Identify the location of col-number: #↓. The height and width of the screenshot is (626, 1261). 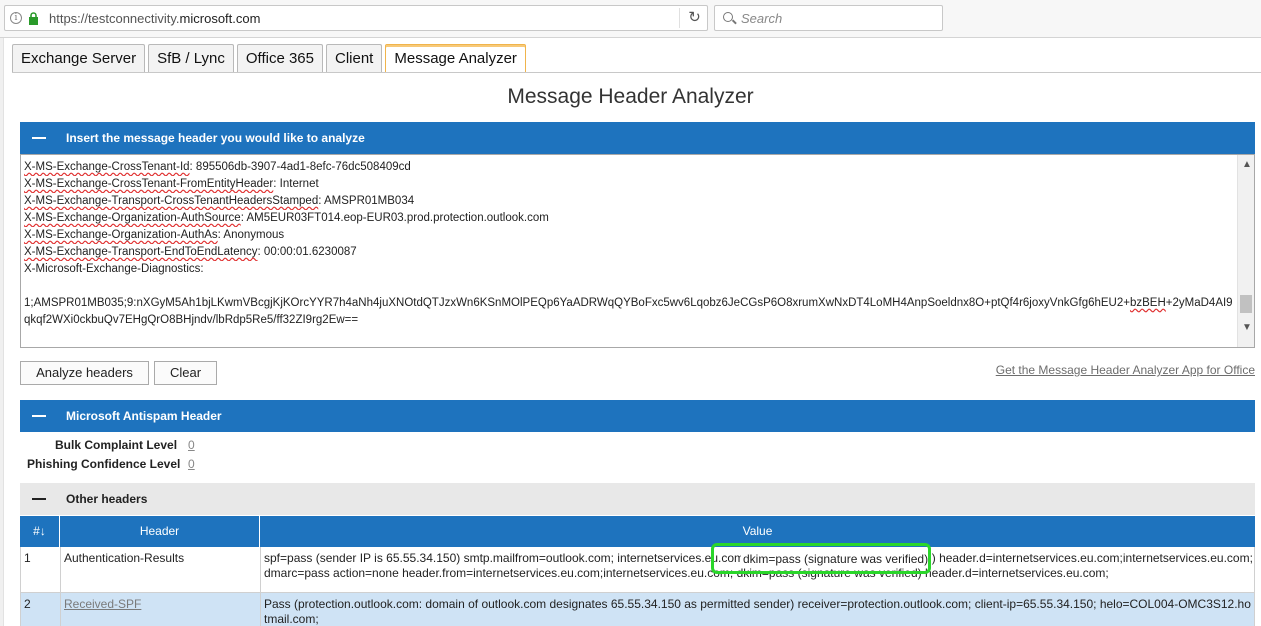
(40, 531).